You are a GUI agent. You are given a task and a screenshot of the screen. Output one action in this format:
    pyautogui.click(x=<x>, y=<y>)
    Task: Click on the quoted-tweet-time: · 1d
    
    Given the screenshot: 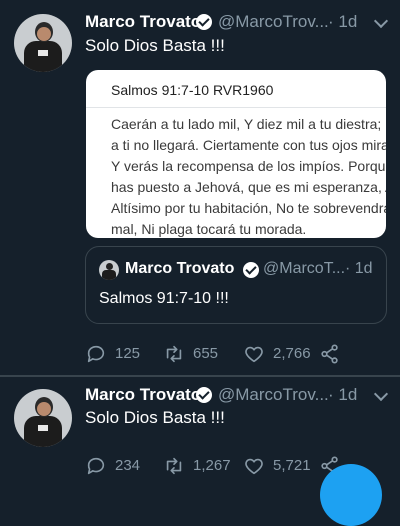 What is the action you would take?
    pyautogui.click(x=359, y=268)
    